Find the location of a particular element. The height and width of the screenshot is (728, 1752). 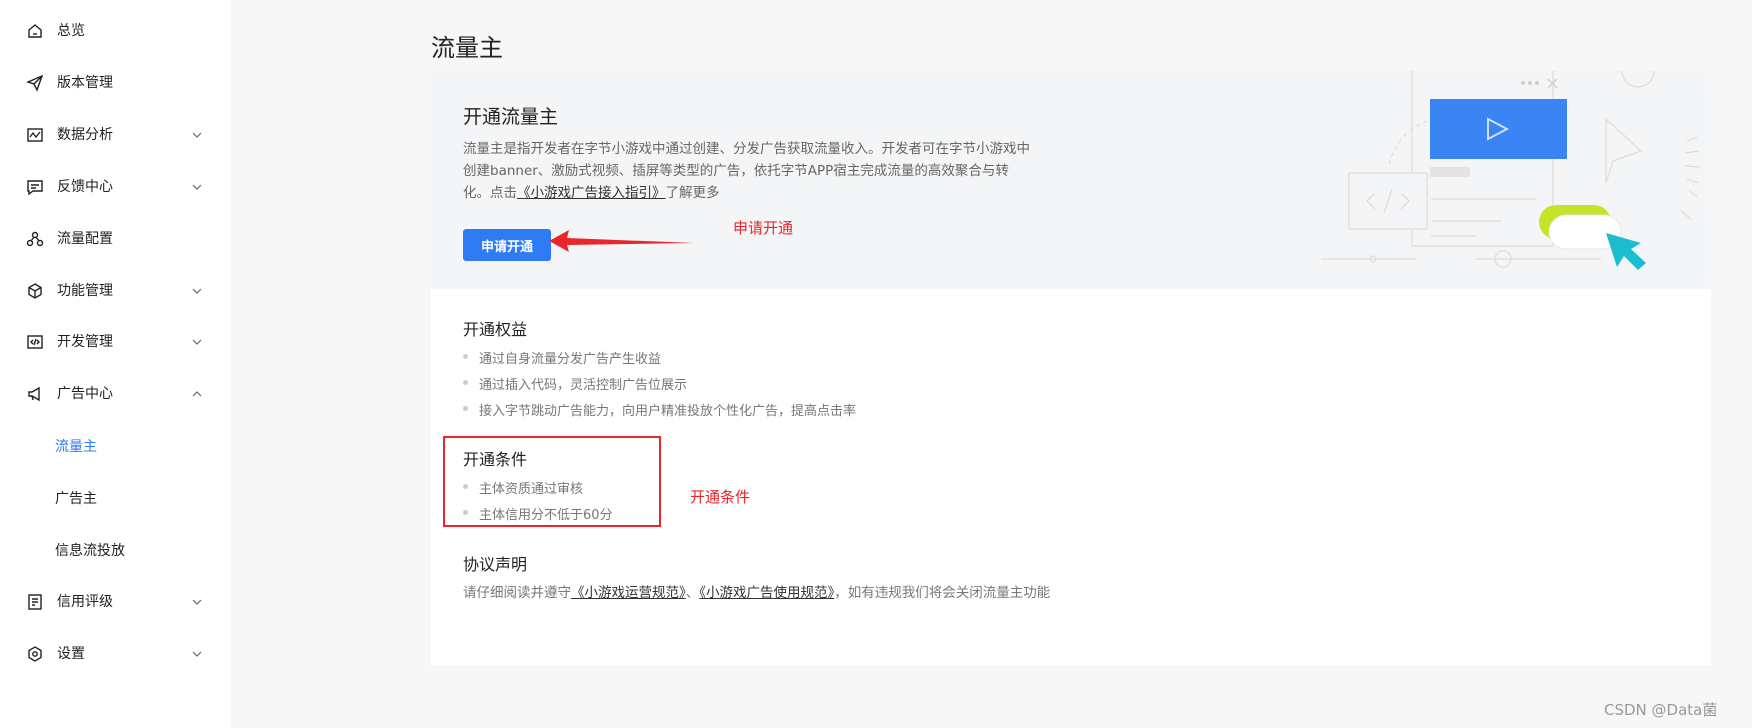

sidebar-item-overview: 总览 is located at coordinates (115, 31).